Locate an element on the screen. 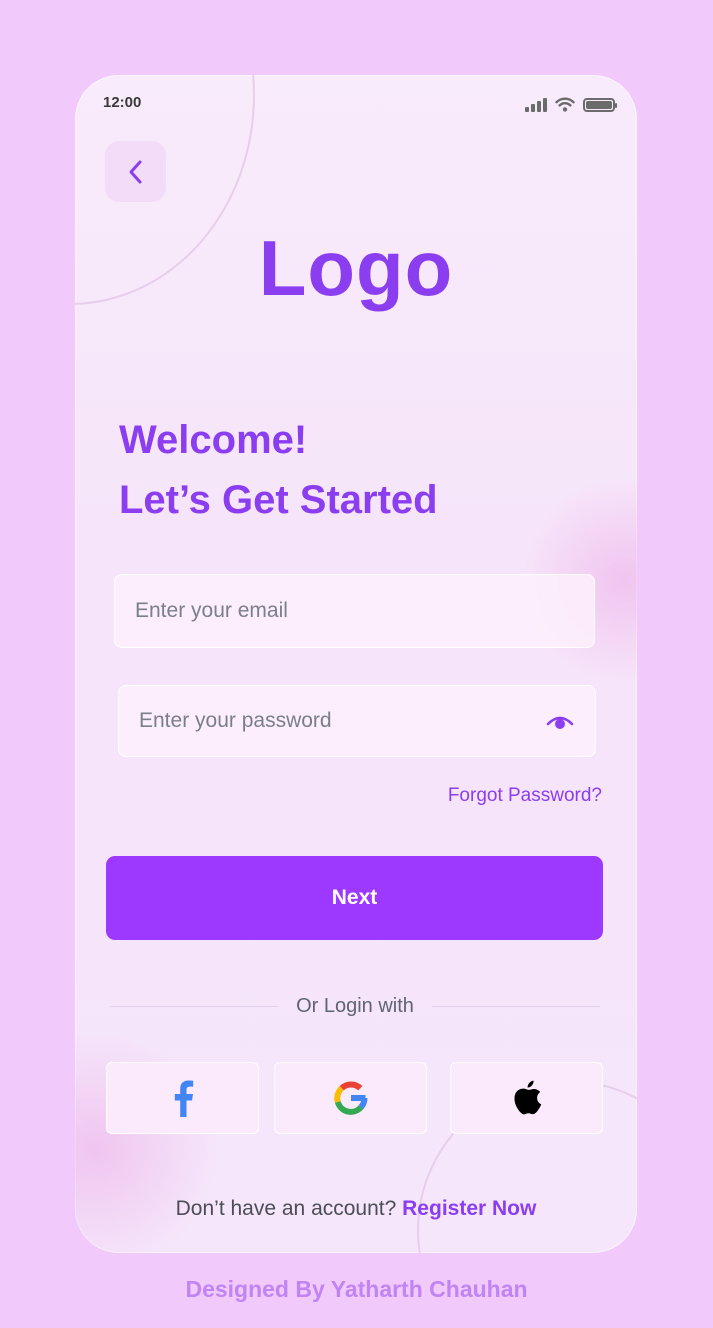 The height and width of the screenshot is (1328, 713). divider-line-right is located at coordinates (515, 1006).